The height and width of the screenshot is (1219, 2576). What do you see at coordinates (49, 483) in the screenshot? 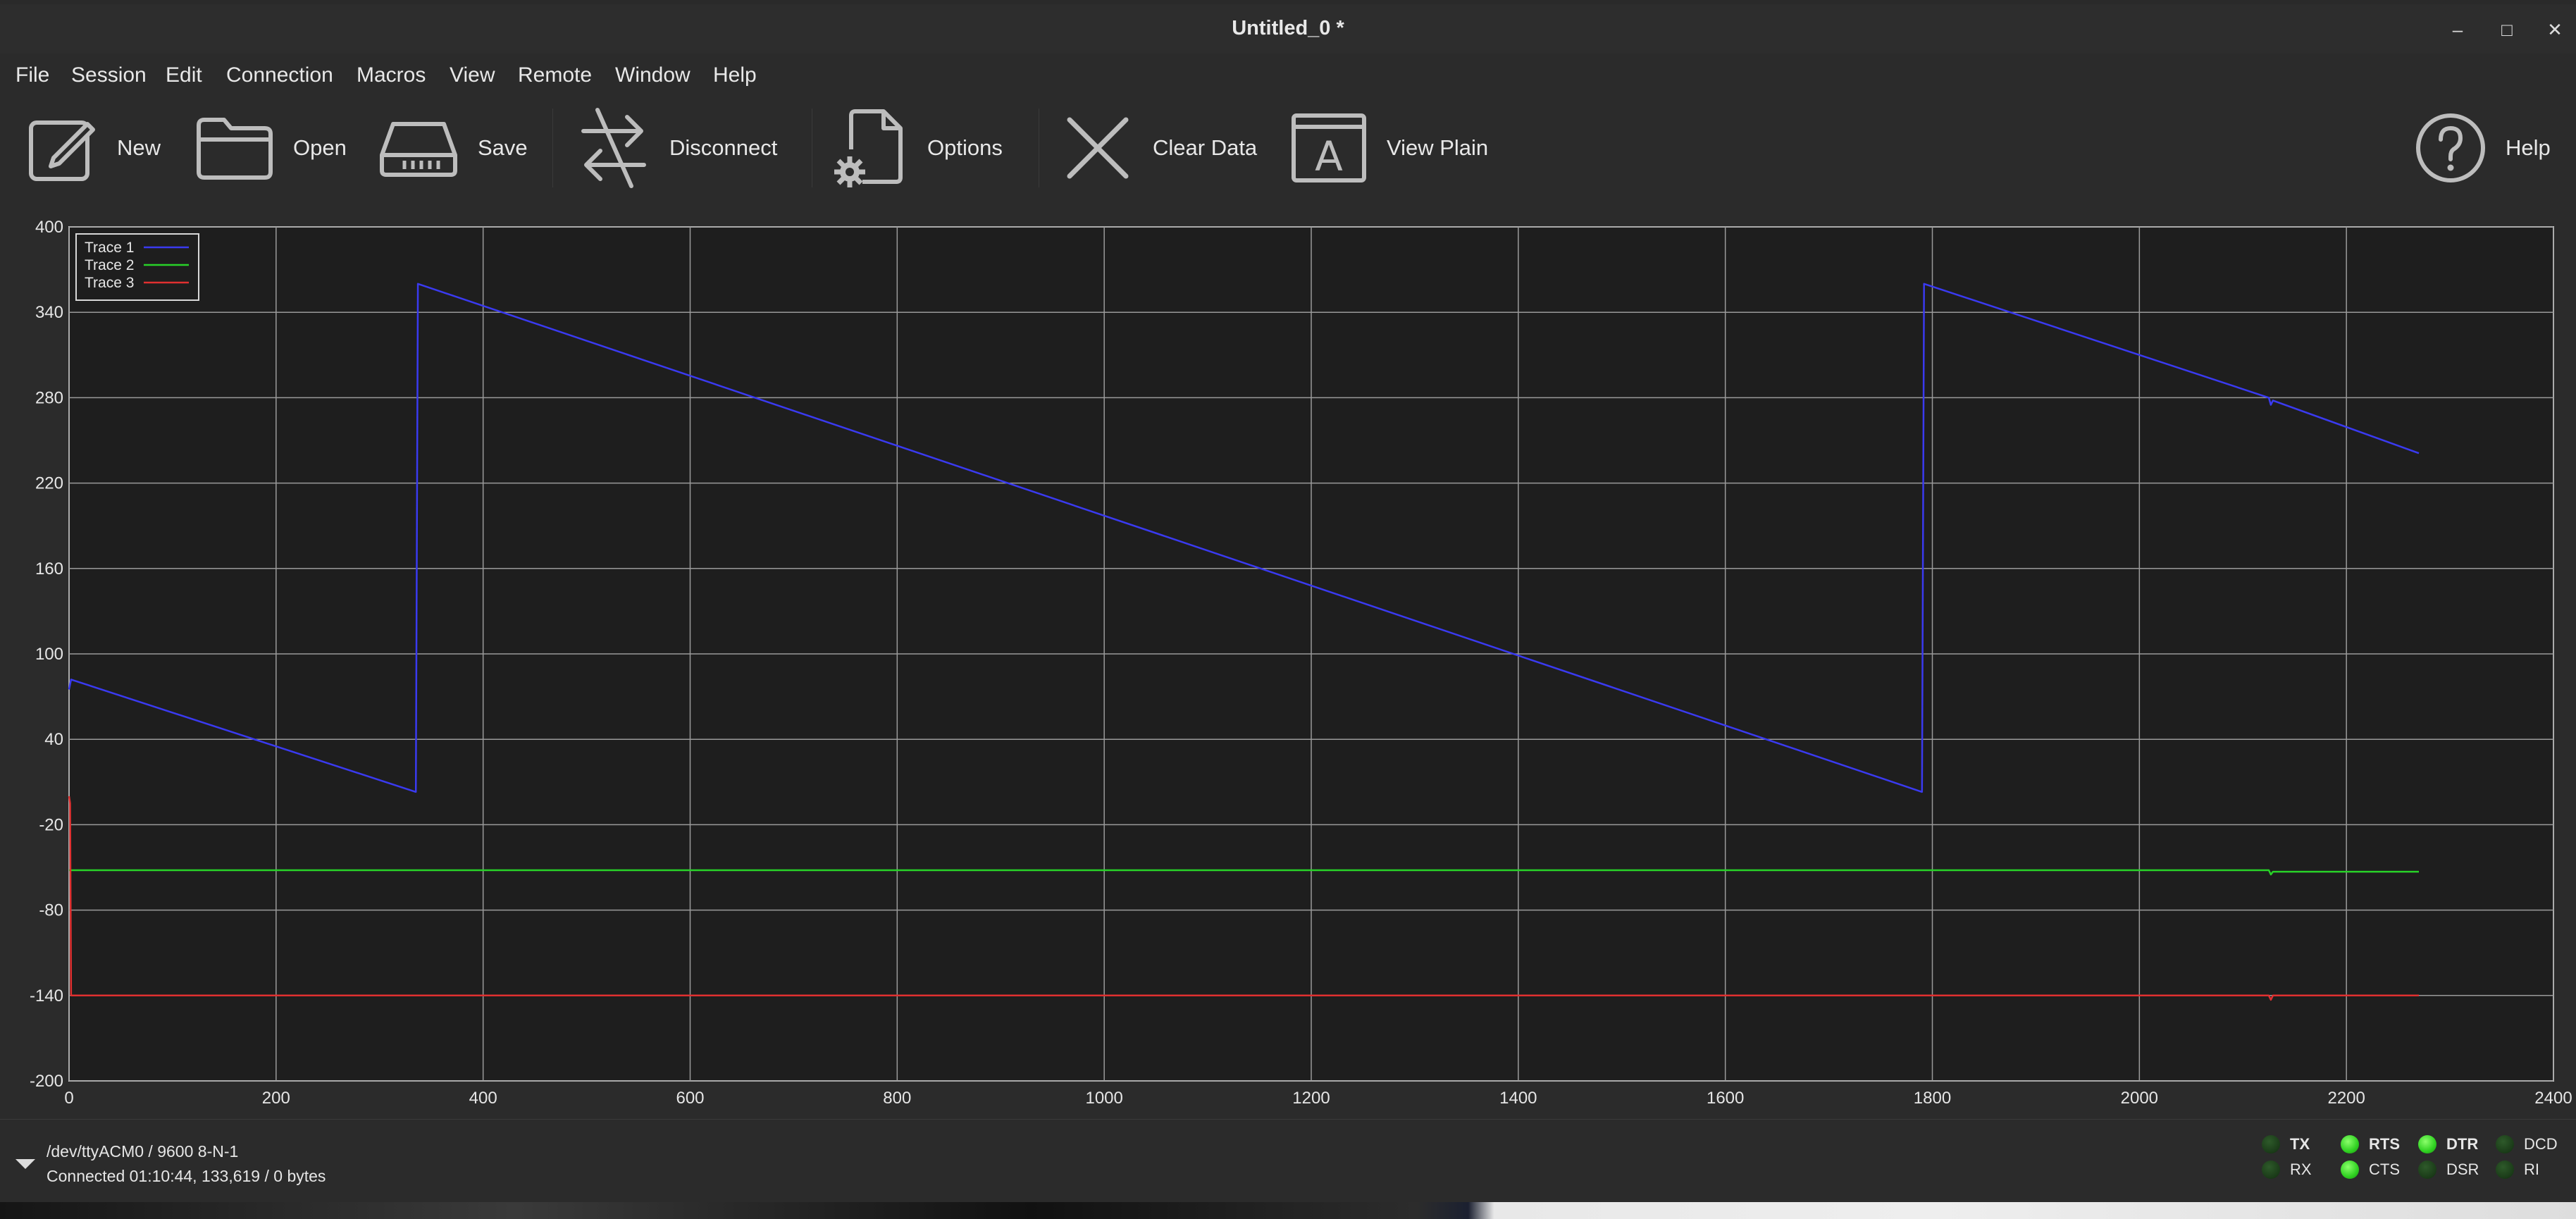
I see `y-tick-label: 220` at bounding box center [49, 483].